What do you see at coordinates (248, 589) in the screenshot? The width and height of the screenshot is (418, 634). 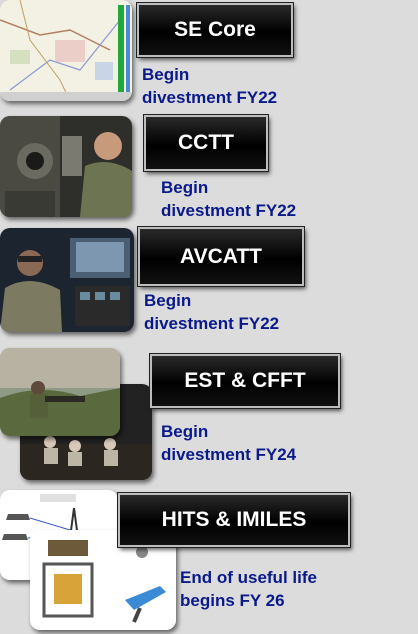 I see `status-hits-imiles: End of useful life begins FY 26` at bounding box center [248, 589].